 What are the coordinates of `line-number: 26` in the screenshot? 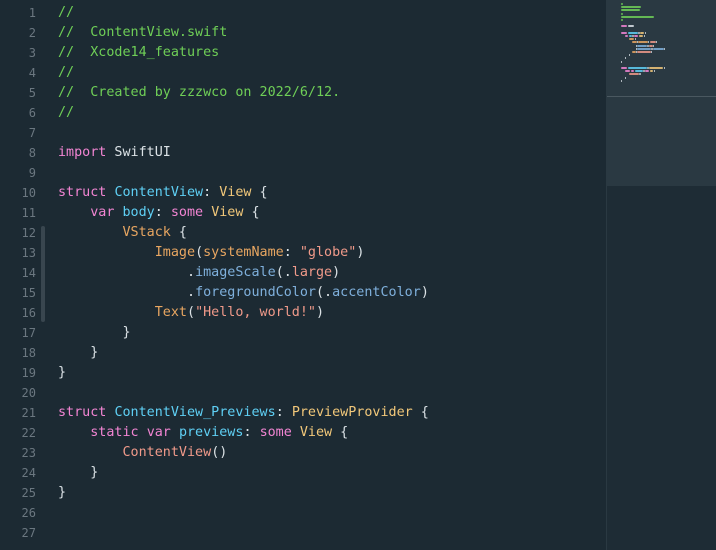 It's located at (28, 513).